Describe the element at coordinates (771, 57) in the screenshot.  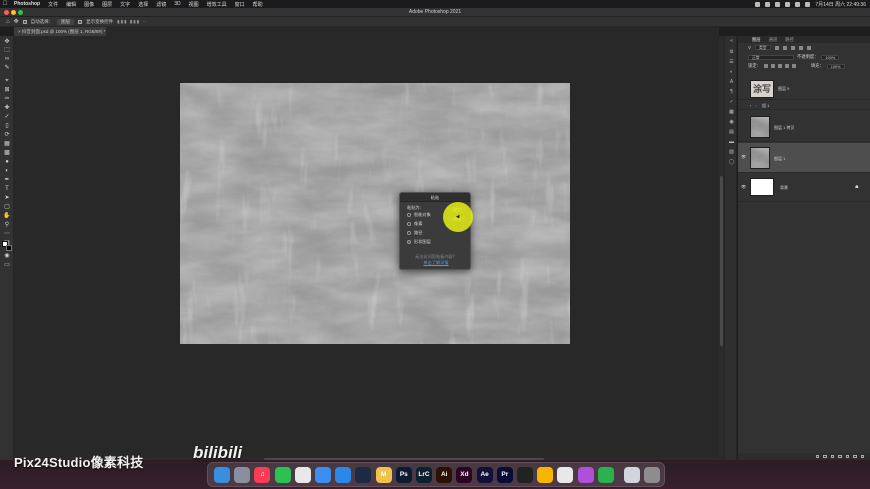
I see `blend-mode-dropdown: 正常` at that location.